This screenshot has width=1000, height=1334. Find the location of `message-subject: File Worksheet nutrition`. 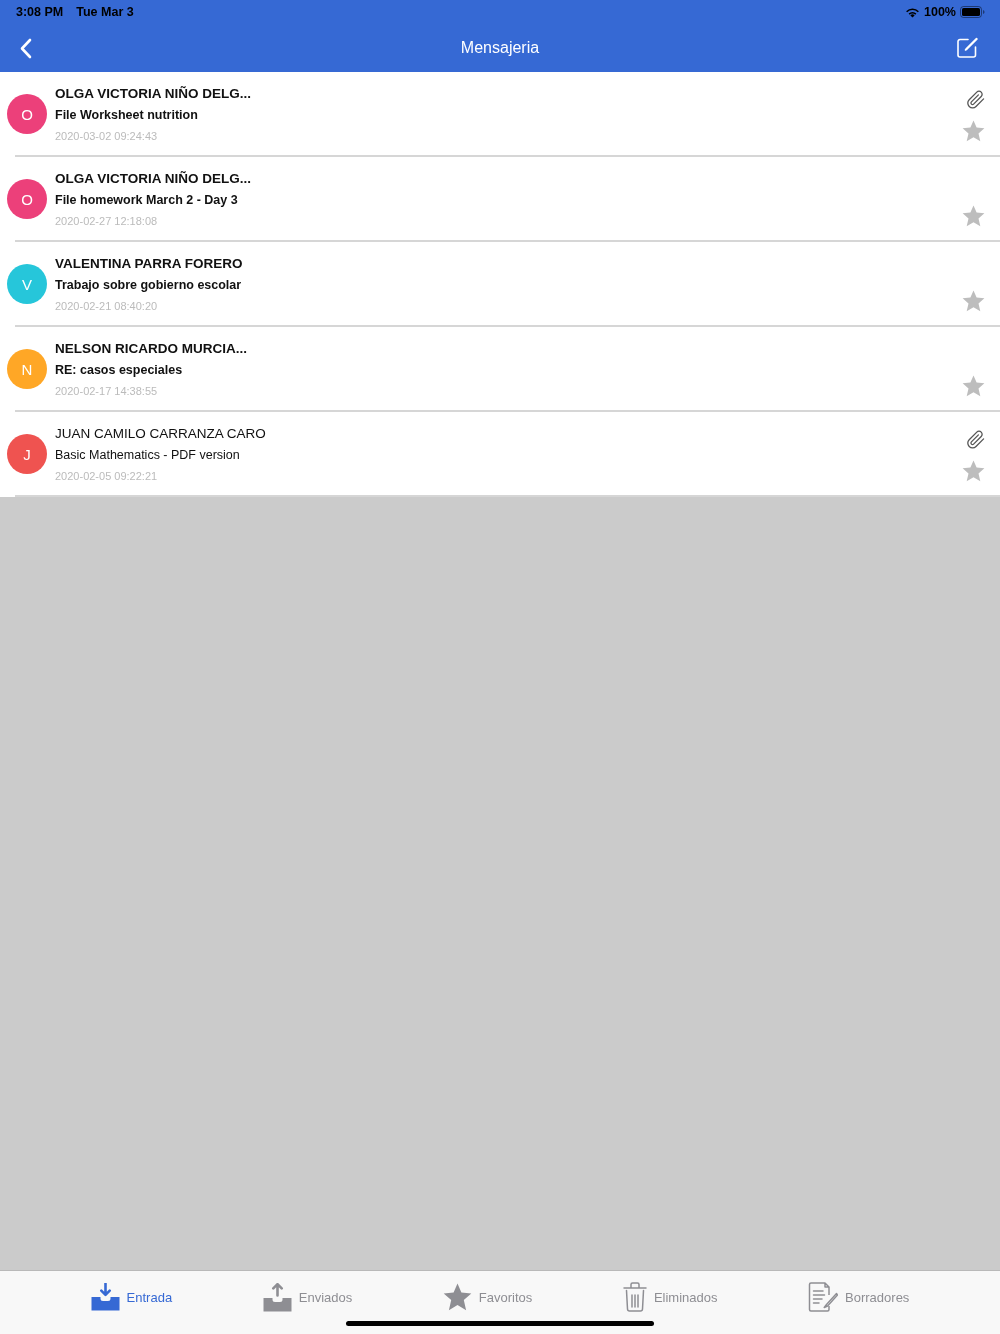

message-subject: File Worksheet nutrition is located at coordinates (126, 115).